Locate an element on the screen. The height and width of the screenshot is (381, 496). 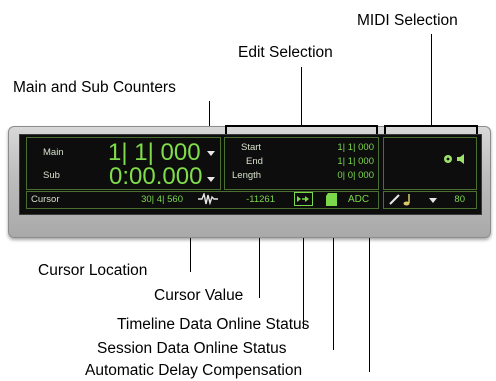
main-sub-counters-callout: Main and Sub Counters is located at coordinates (94, 87).